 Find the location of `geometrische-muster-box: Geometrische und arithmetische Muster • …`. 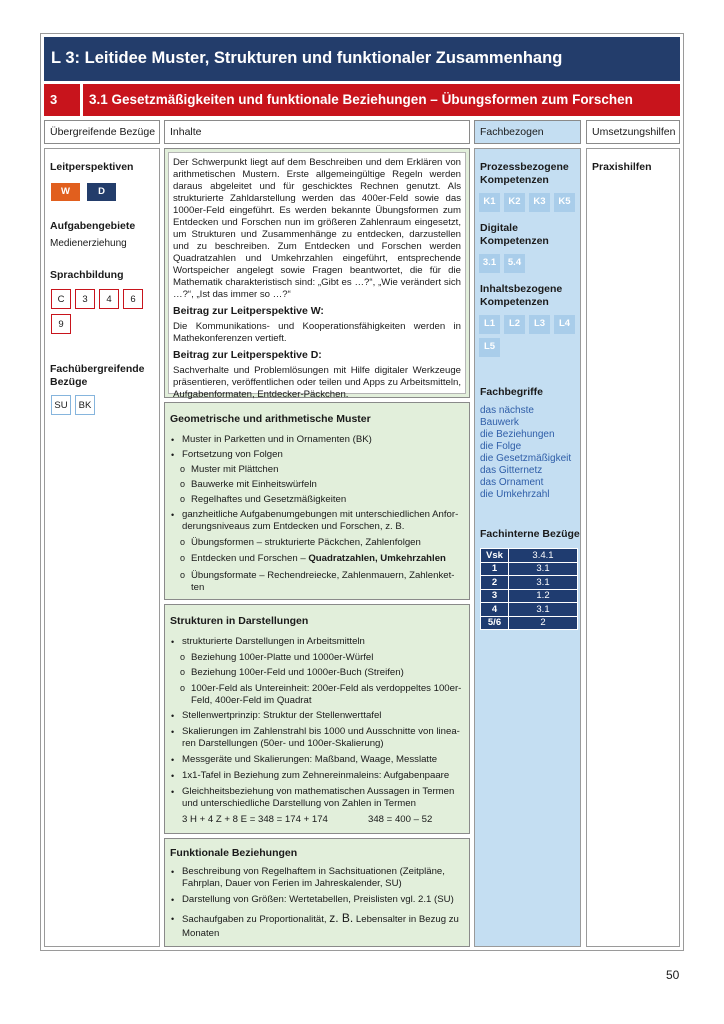

geometrische-muster-box: Geometrische und arithmetische Muster • … is located at coordinates (317, 501).